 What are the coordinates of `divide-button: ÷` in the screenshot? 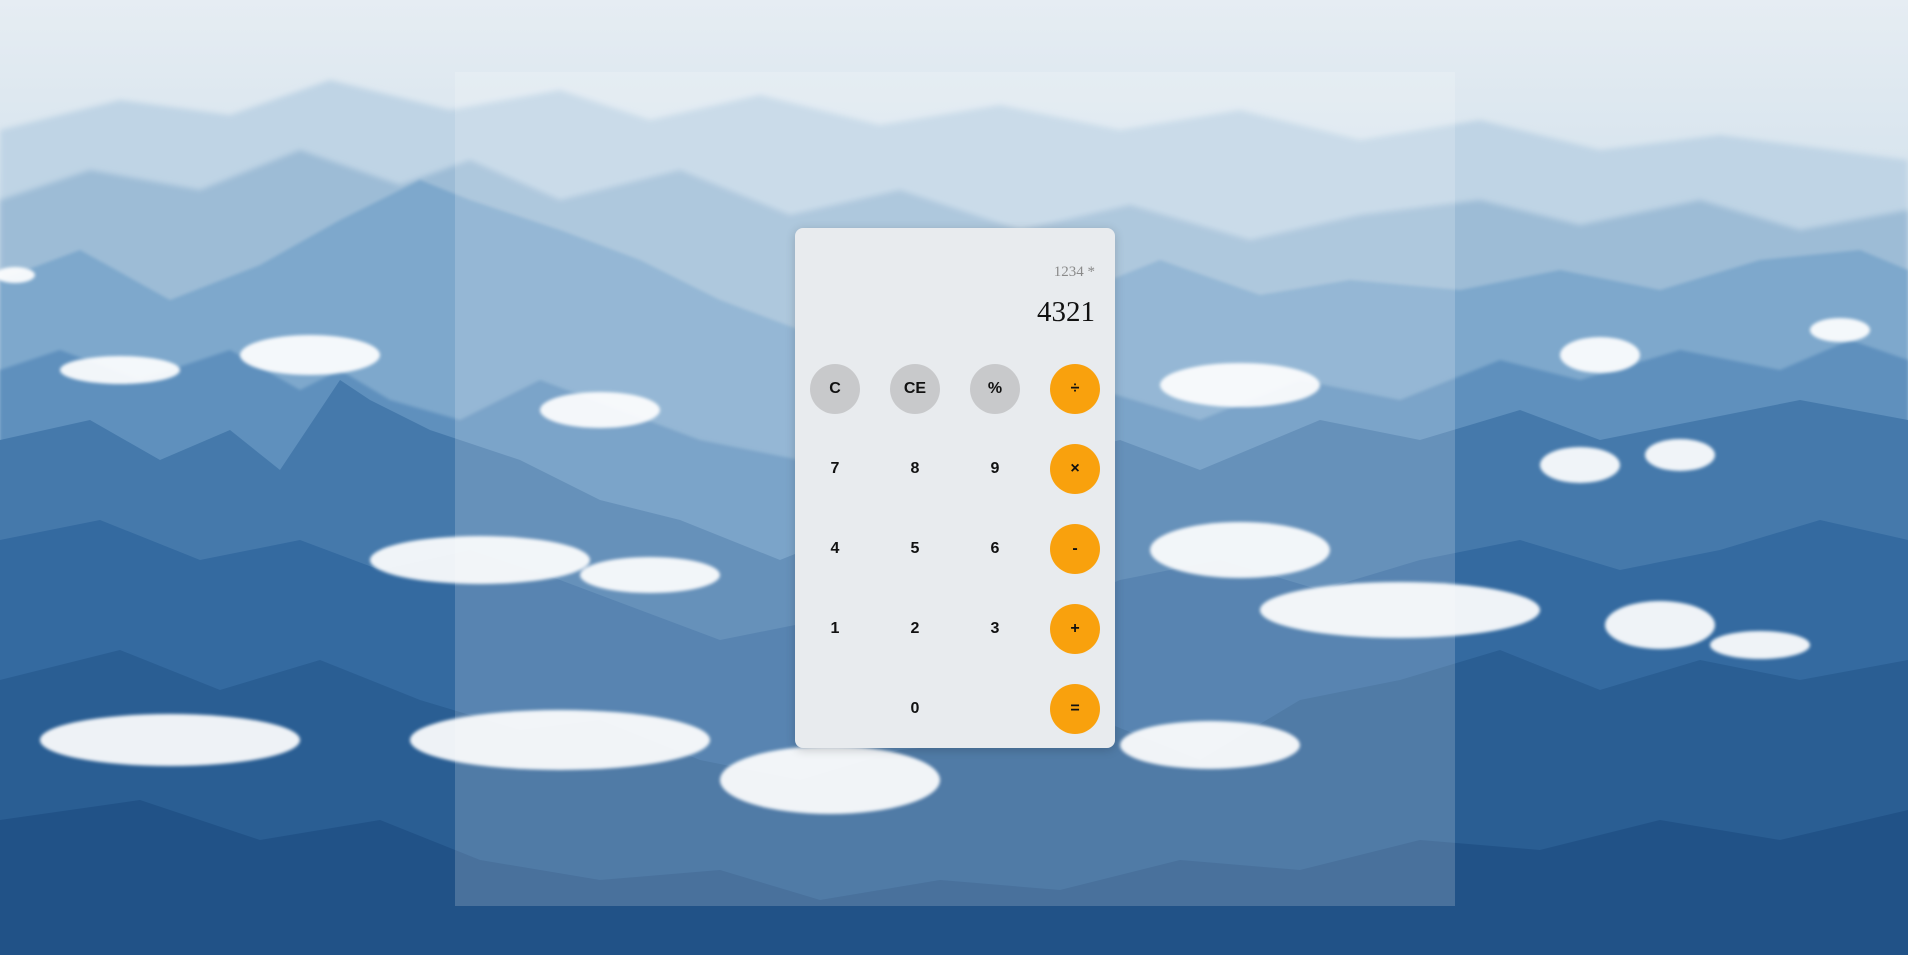 It's located at (1075, 389).